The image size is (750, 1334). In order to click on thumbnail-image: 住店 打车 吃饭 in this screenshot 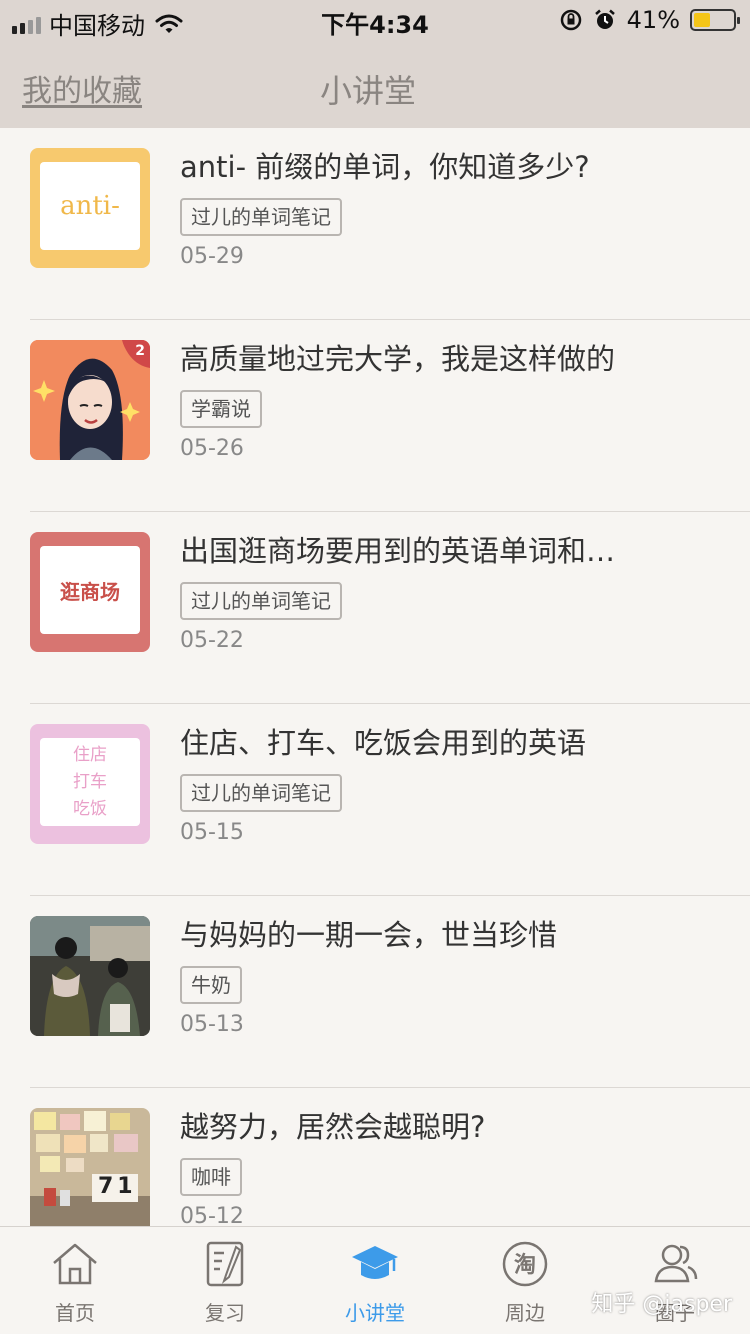, I will do `click(90, 784)`.